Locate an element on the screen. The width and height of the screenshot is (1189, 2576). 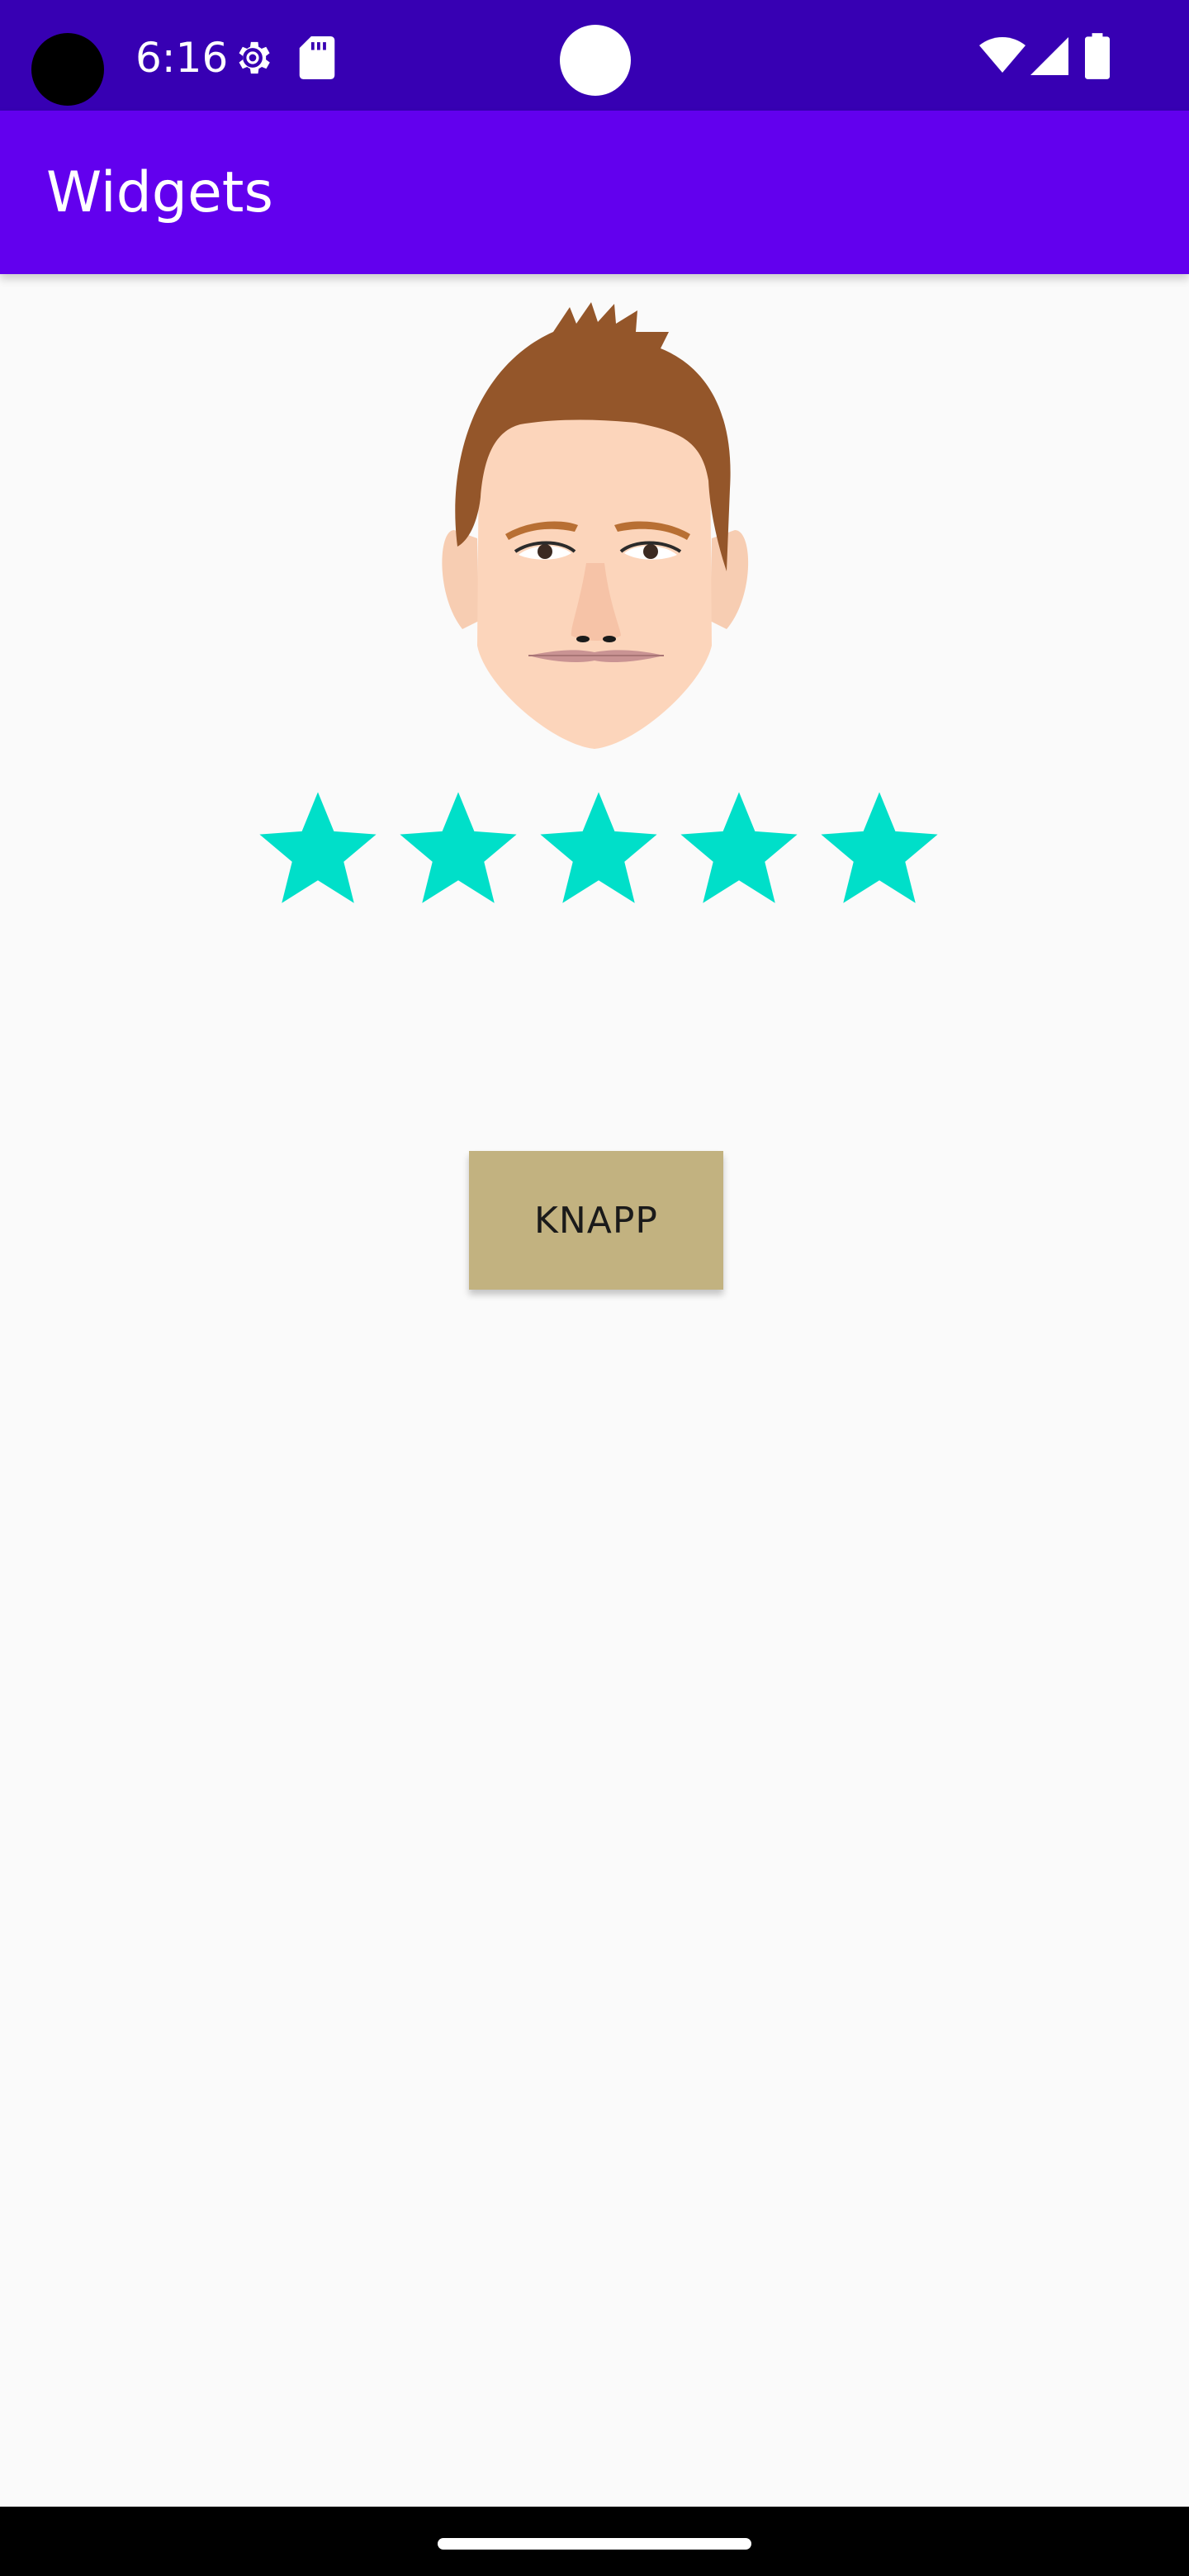
sd-card-icon is located at coordinates (317, 59).